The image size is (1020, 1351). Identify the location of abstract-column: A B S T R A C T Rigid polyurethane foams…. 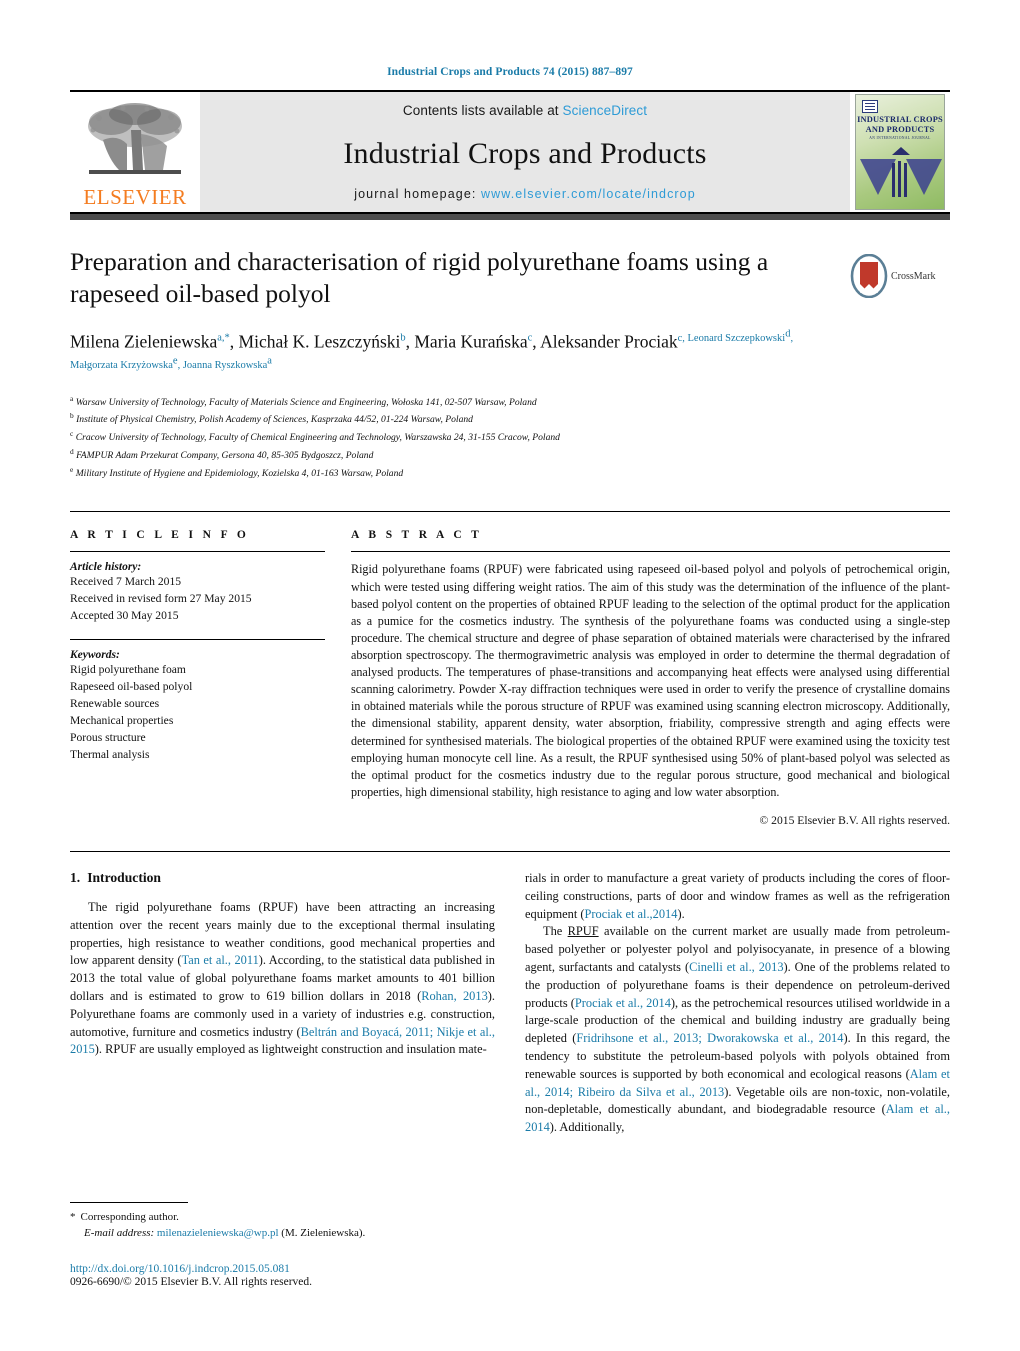
(650, 678).